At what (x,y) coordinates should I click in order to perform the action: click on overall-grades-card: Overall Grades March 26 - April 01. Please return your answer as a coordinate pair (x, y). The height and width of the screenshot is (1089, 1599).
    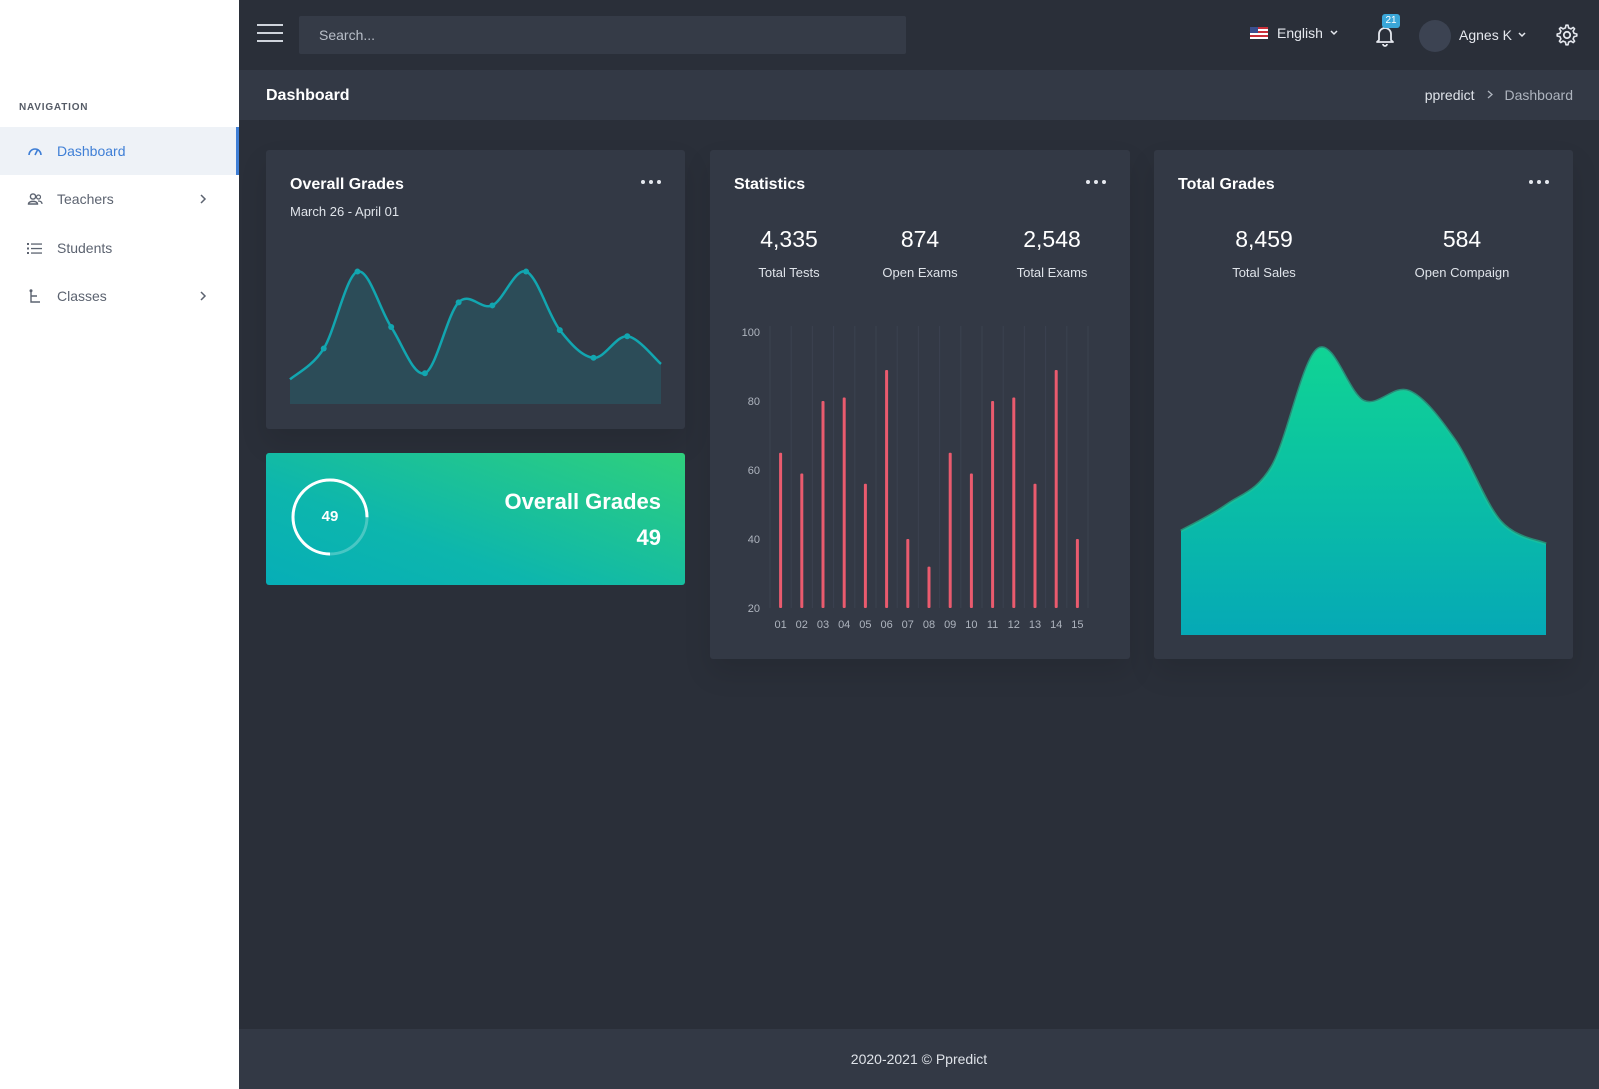
    Looking at the image, I should click on (475, 289).